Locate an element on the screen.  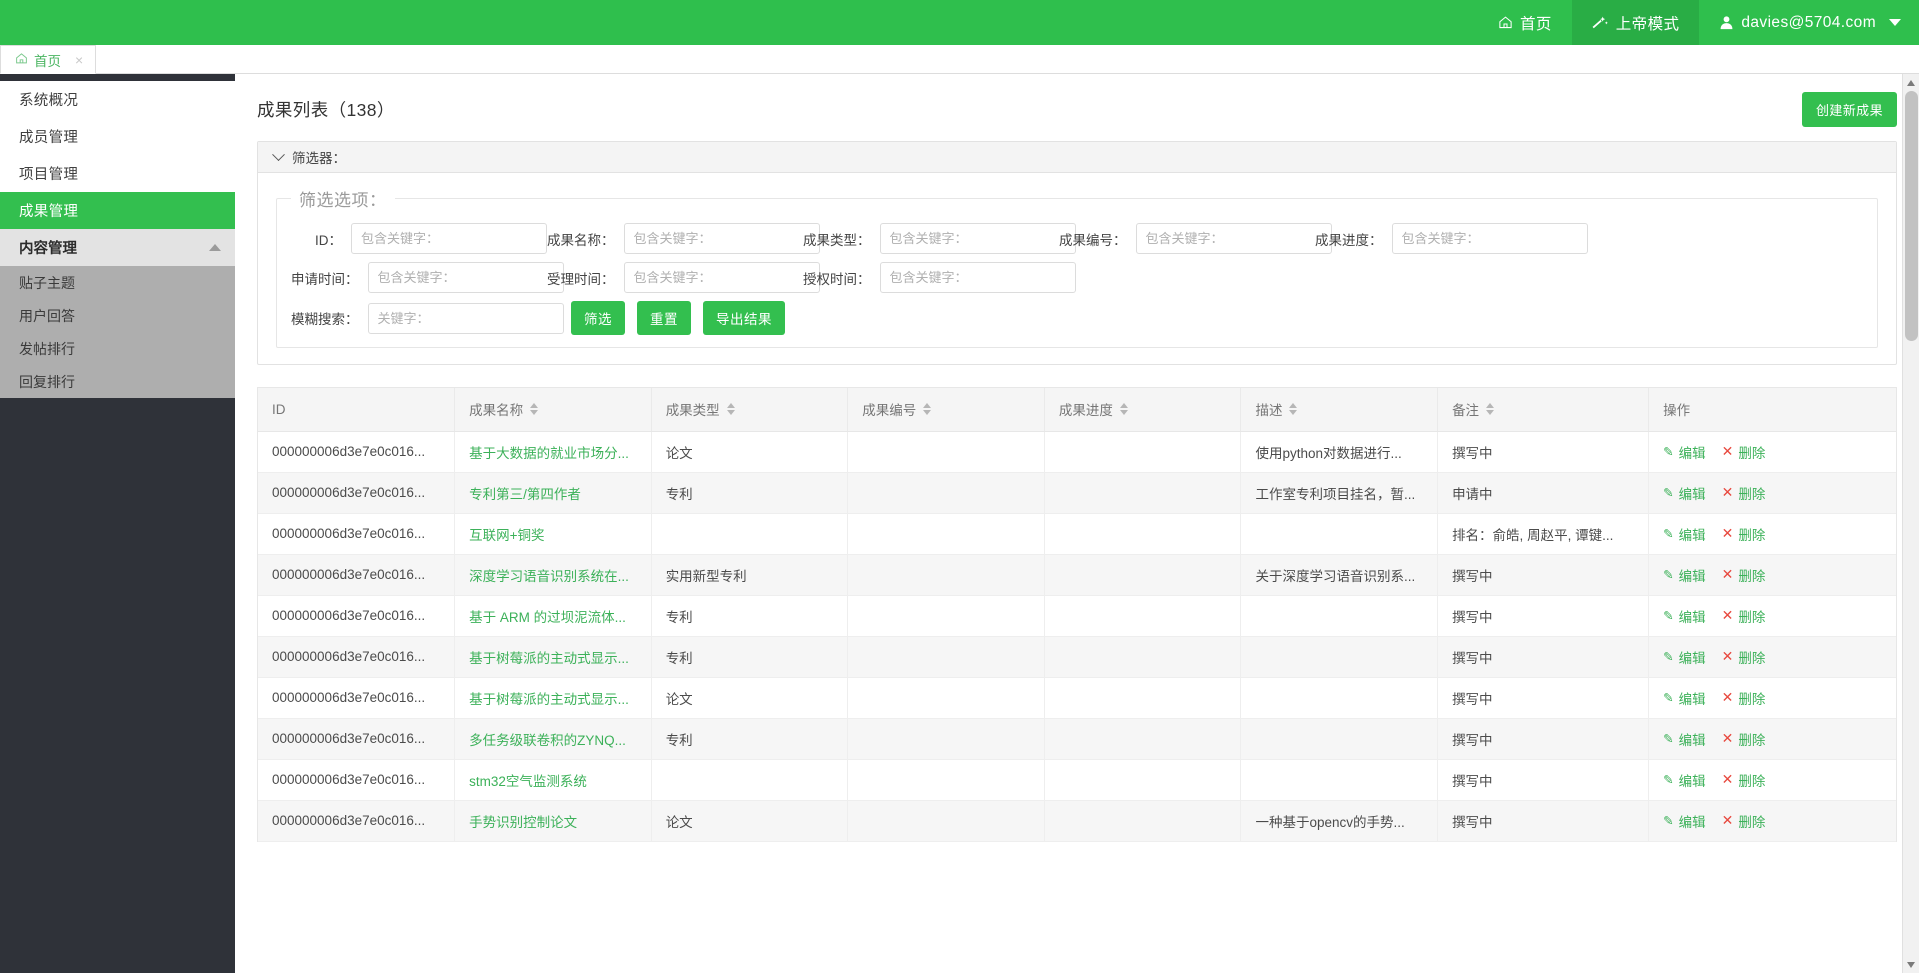
magic-wand-icon is located at coordinates (1600, 23).